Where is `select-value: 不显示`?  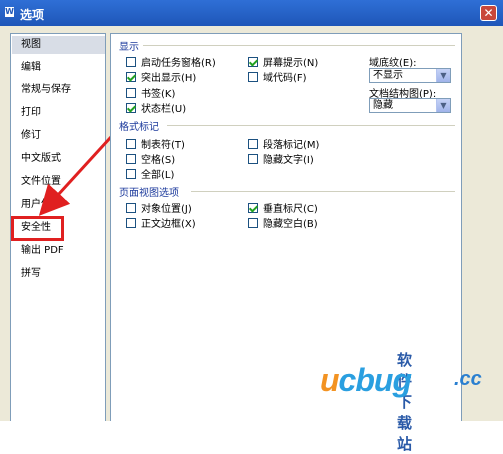
select-value: 不显示 is located at coordinates (388, 75).